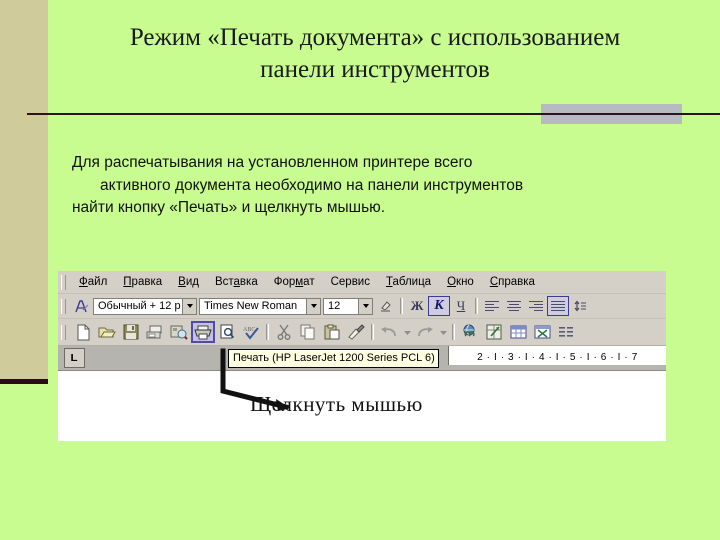 The width and height of the screenshot is (720, 540). I want to click on print-button, so click(203, 332).